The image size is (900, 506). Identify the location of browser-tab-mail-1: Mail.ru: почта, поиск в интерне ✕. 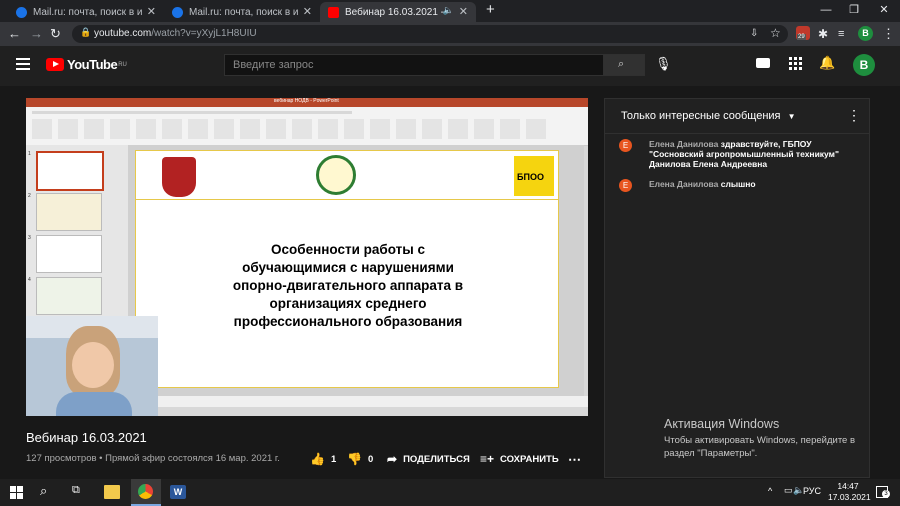
(86, 12).